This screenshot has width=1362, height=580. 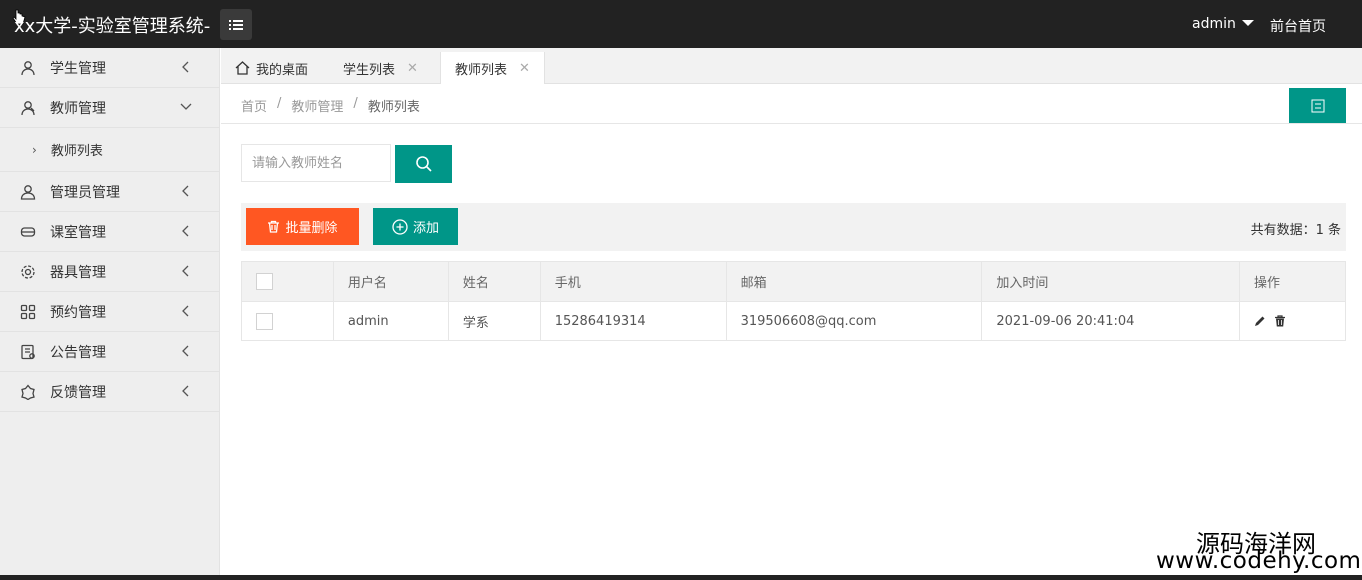 What do you see at coordinates (287, 281) in the screenshot?
I see `select-all-cell` at bounding box center [287, 281].